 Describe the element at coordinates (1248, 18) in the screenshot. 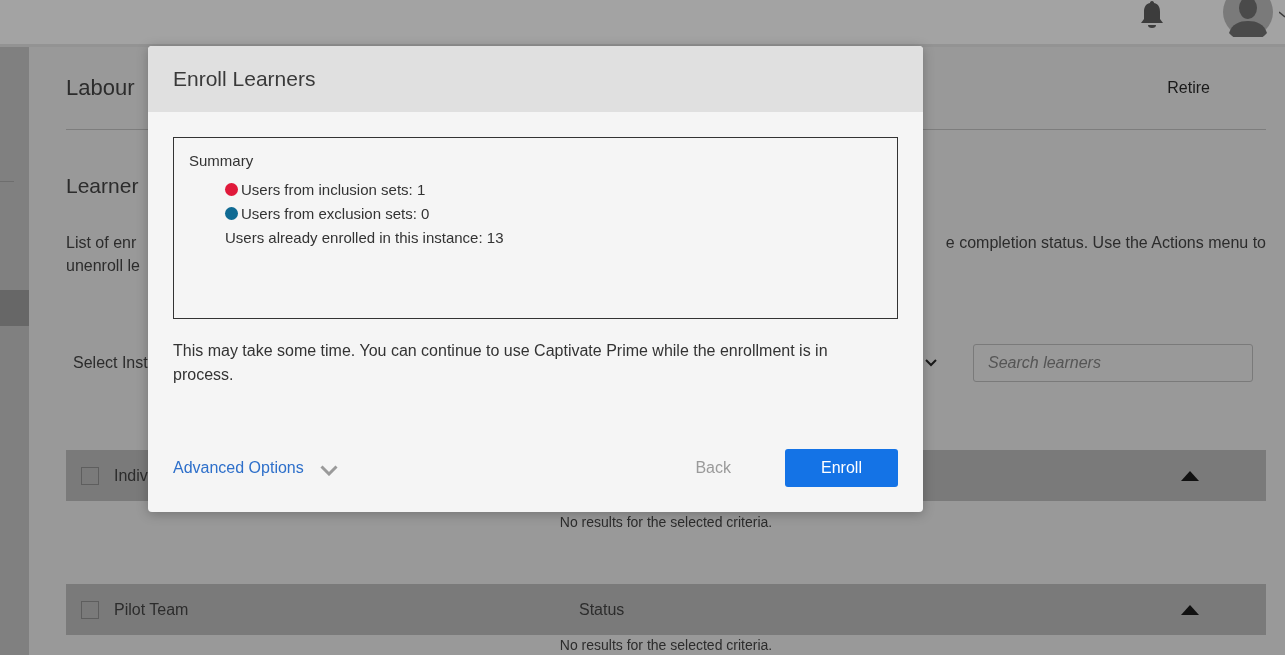

I see `avatar-icon` at that location.